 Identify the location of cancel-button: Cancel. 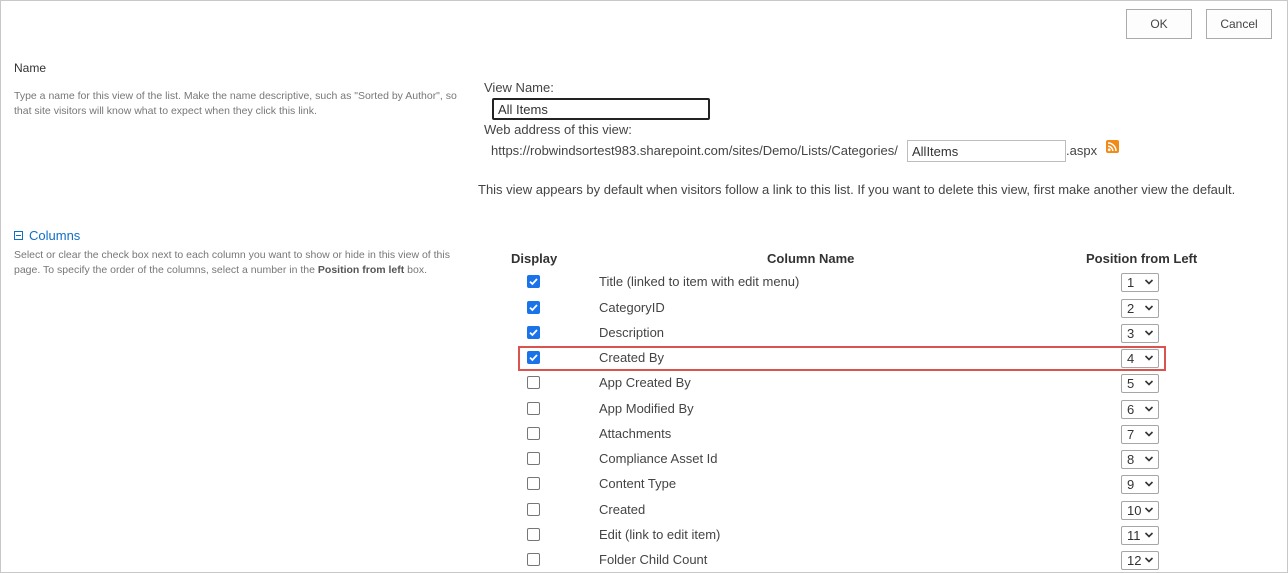
(1239, 24).